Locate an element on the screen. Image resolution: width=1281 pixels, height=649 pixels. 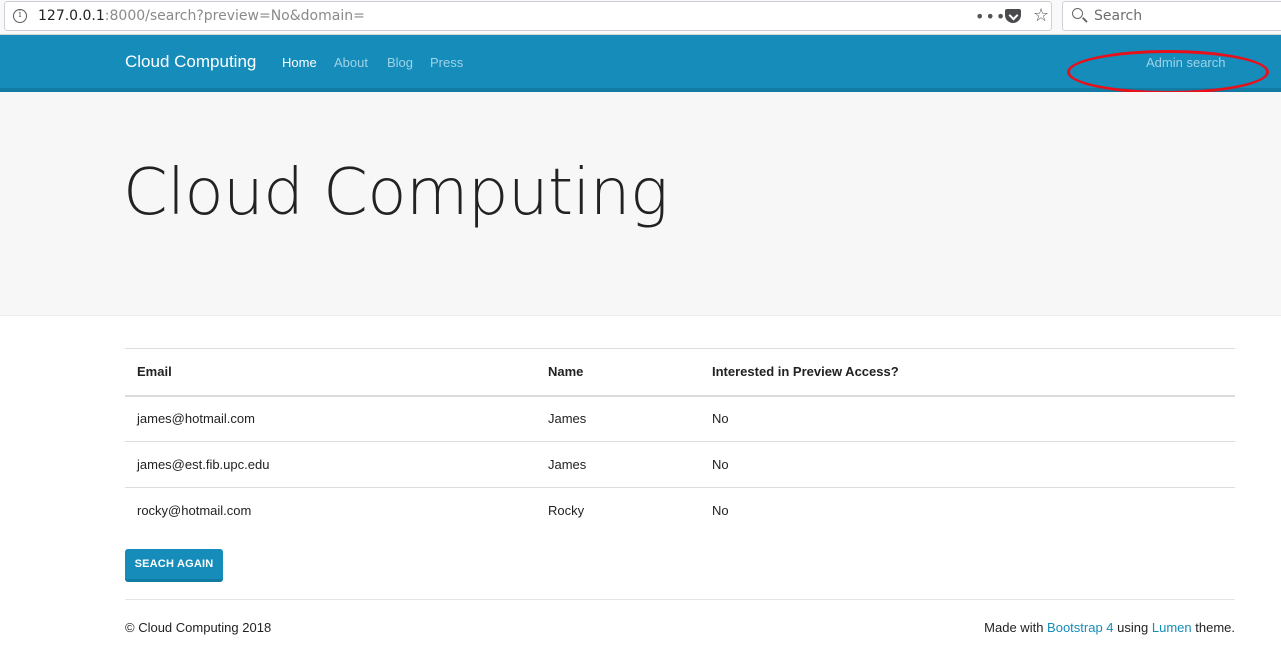
footer-using-text: using is located at coordinates (1133, 627).